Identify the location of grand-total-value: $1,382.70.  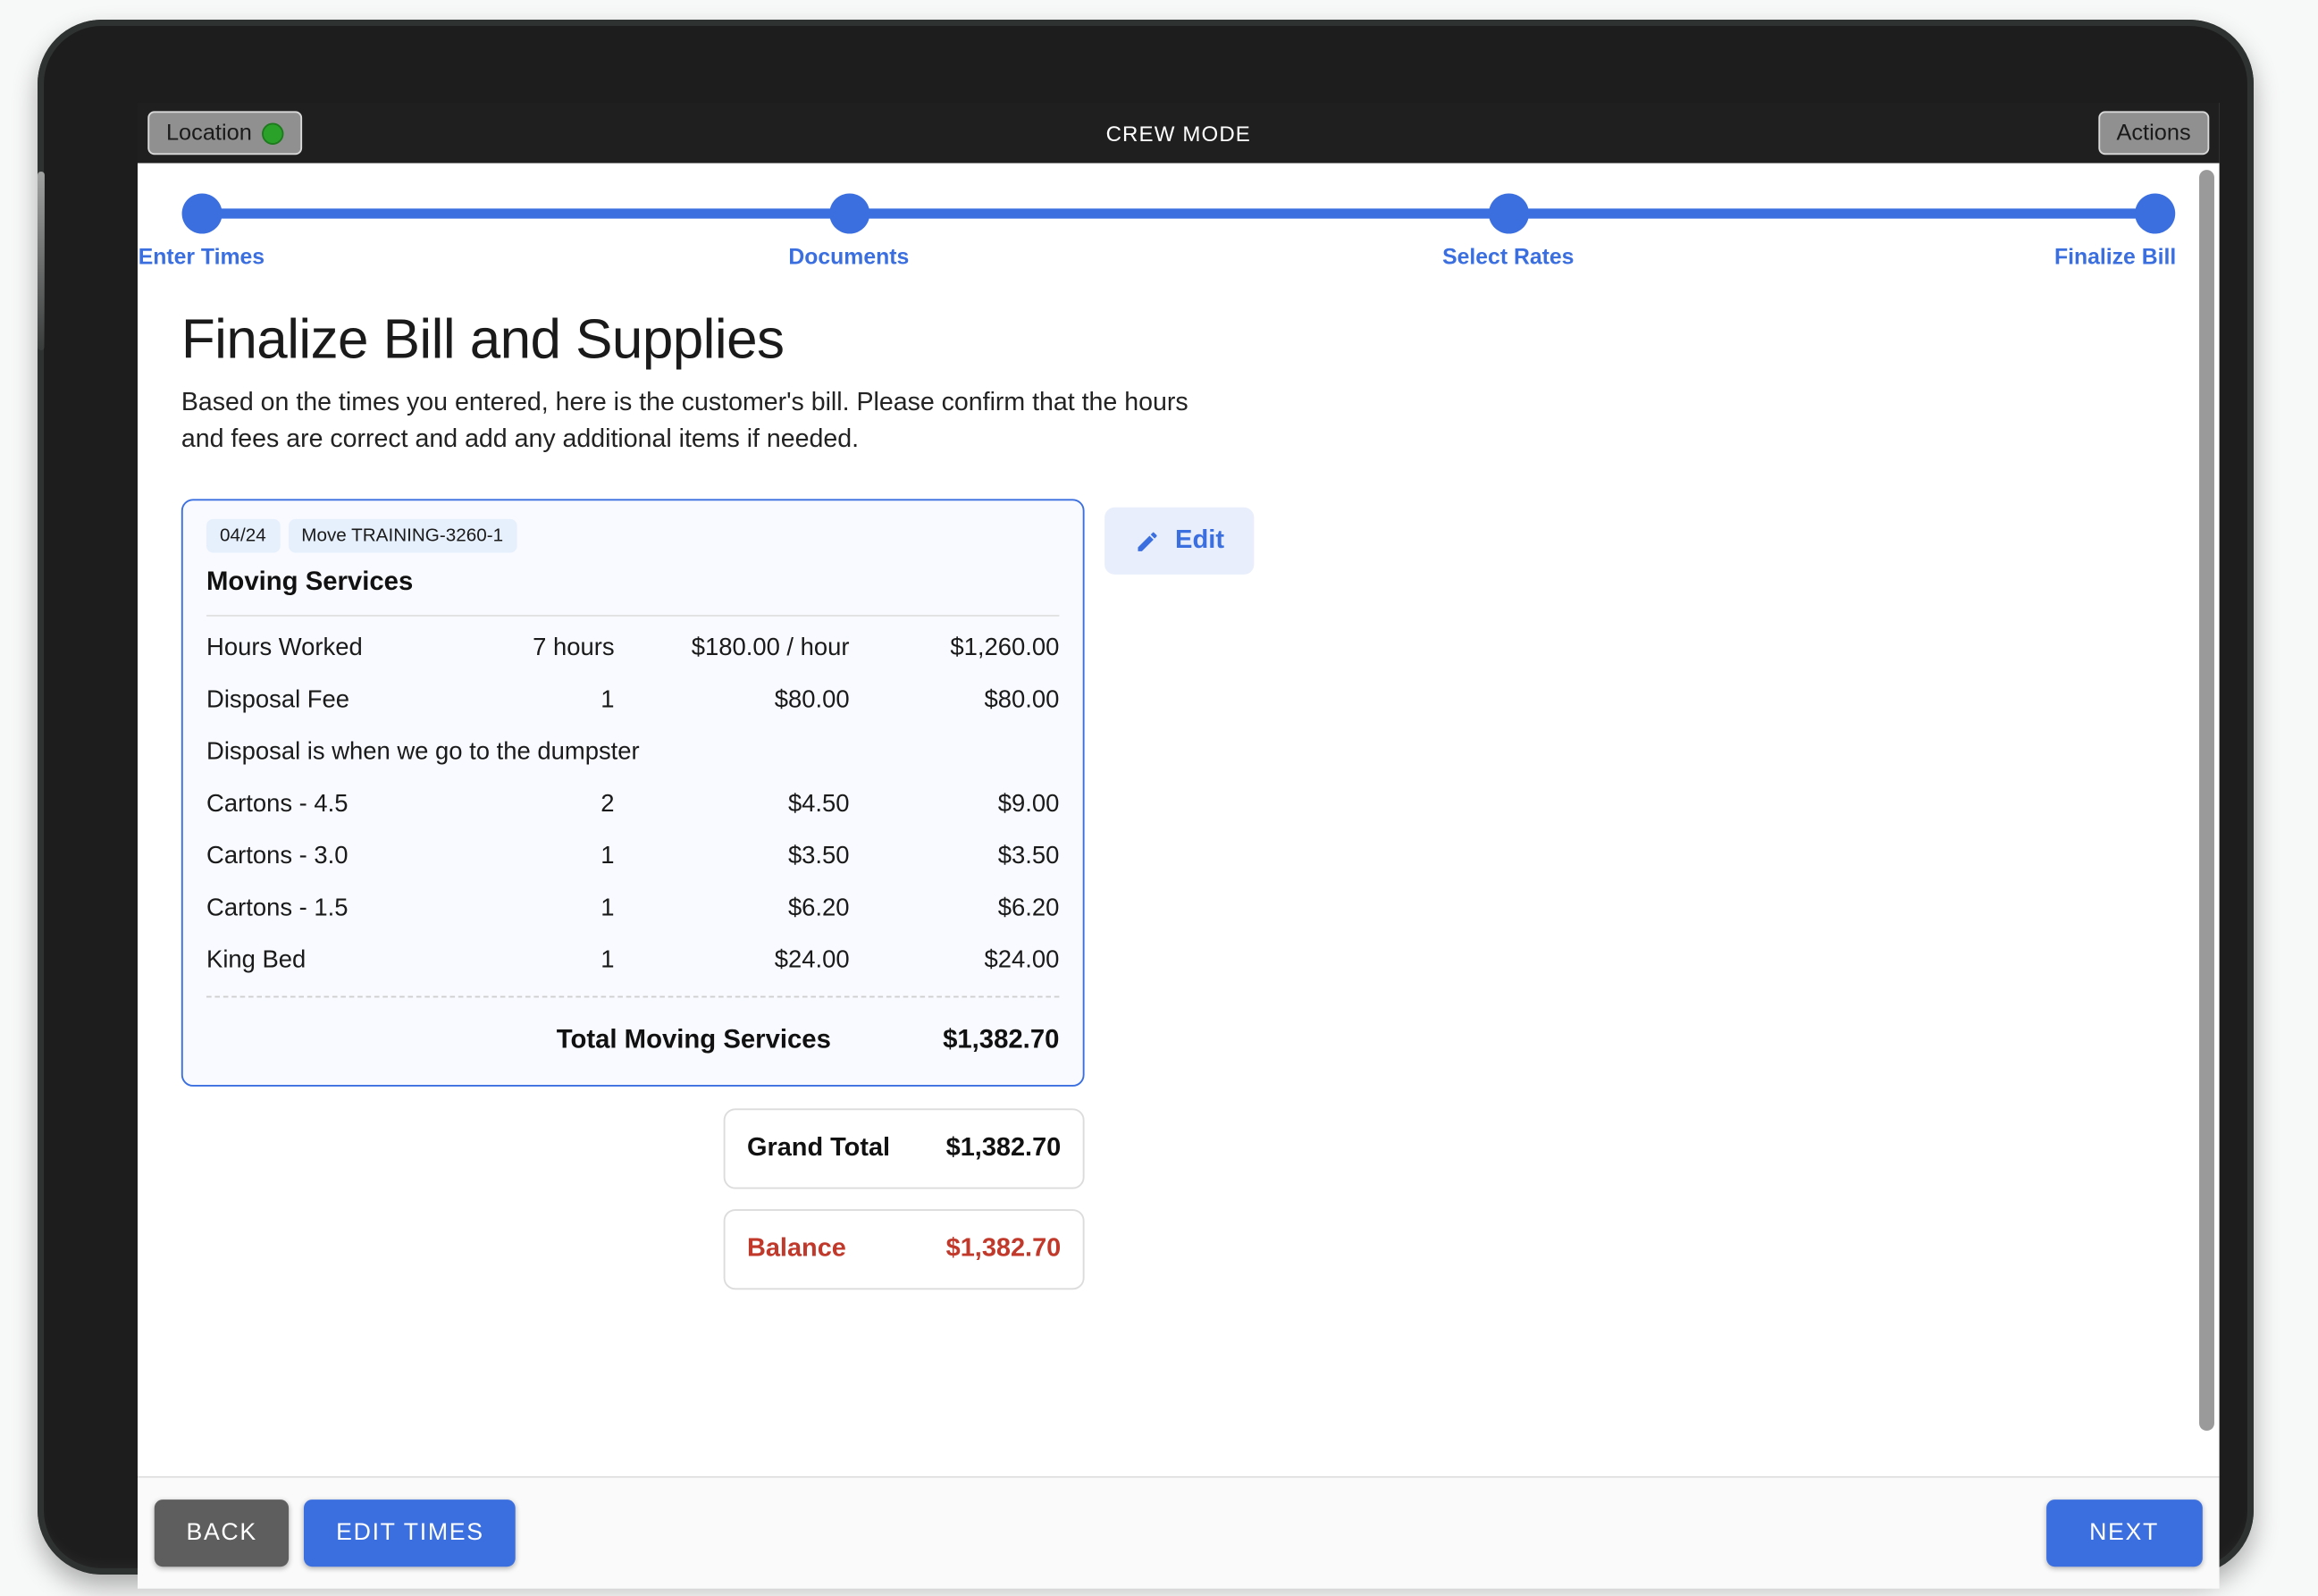
(1003, 1148).